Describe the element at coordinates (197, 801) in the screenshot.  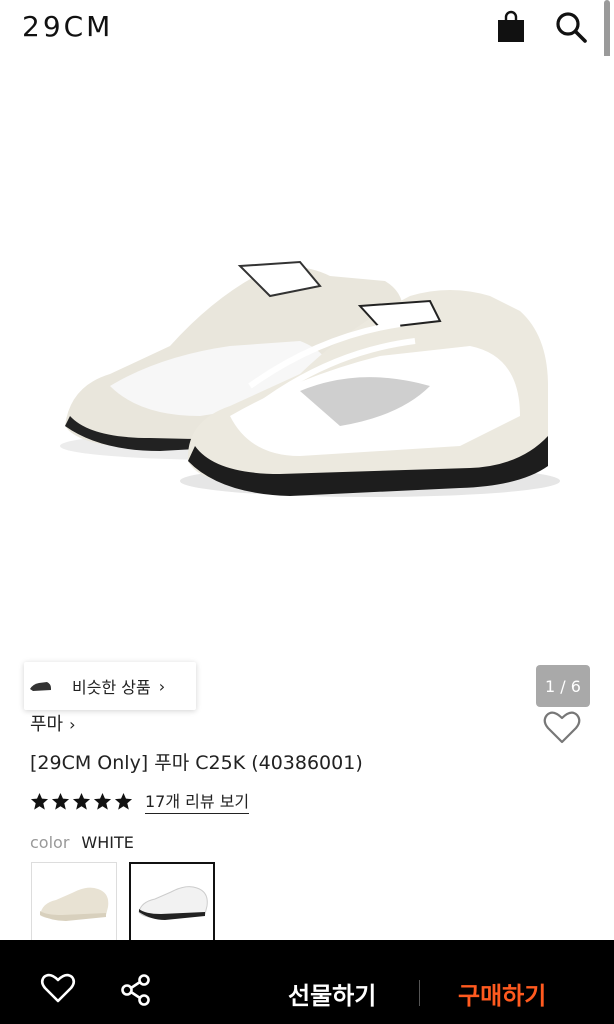
I see `review-link: 17개 리뷰 보기` at that location.